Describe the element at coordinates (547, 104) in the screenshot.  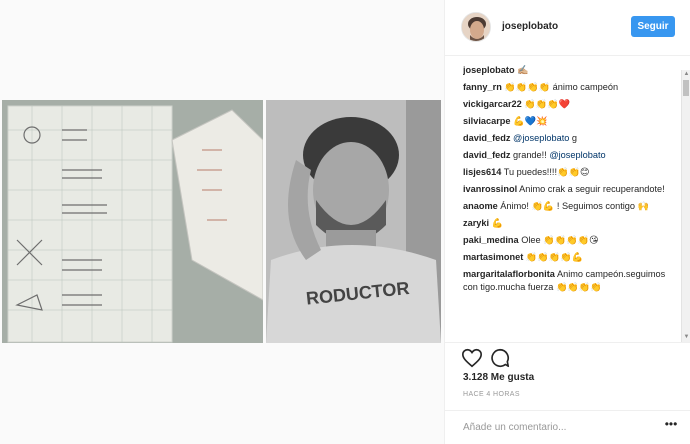
I see `comment-text: 👏👏👏❤️` at that location.